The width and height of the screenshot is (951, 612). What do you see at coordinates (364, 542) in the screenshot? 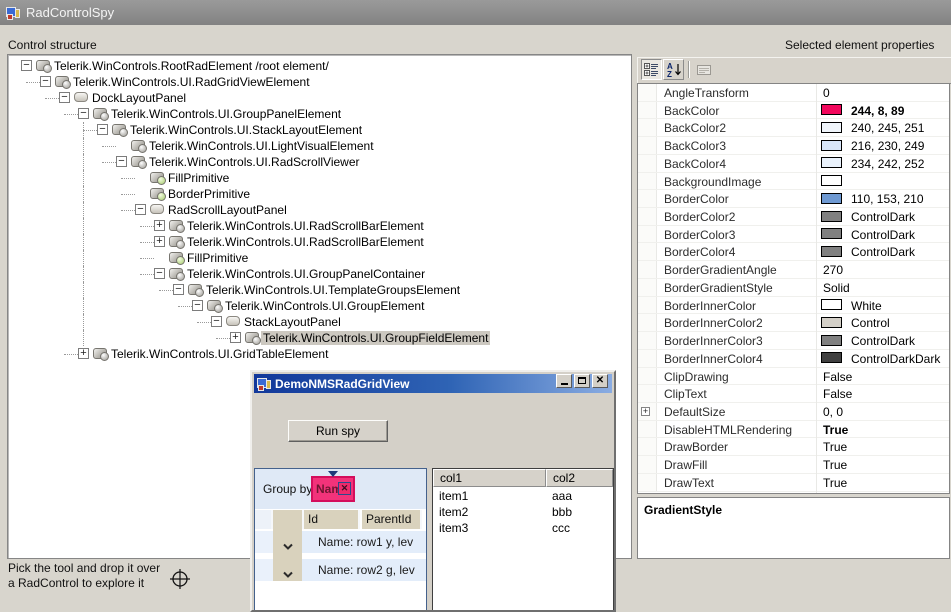
I see `group-row: Name: row1 y, lev` at bounding box center [364, 542].